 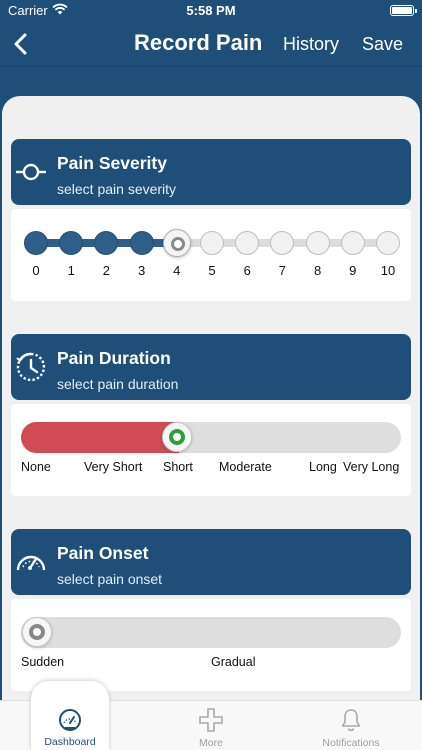 What do you see at coordinates (211, 632) in the screenshot?
I see `onset-track` at bounding box center [211, 632].